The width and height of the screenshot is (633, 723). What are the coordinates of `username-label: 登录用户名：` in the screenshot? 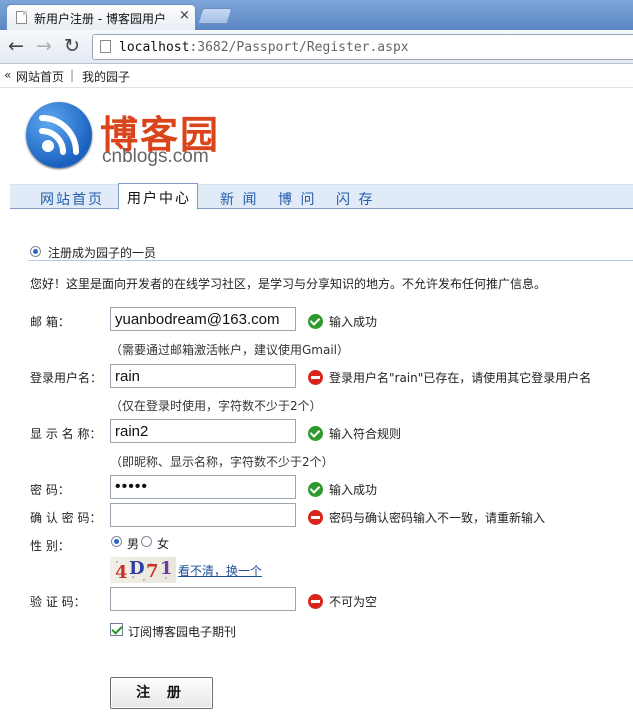 It's located at (66, 378).